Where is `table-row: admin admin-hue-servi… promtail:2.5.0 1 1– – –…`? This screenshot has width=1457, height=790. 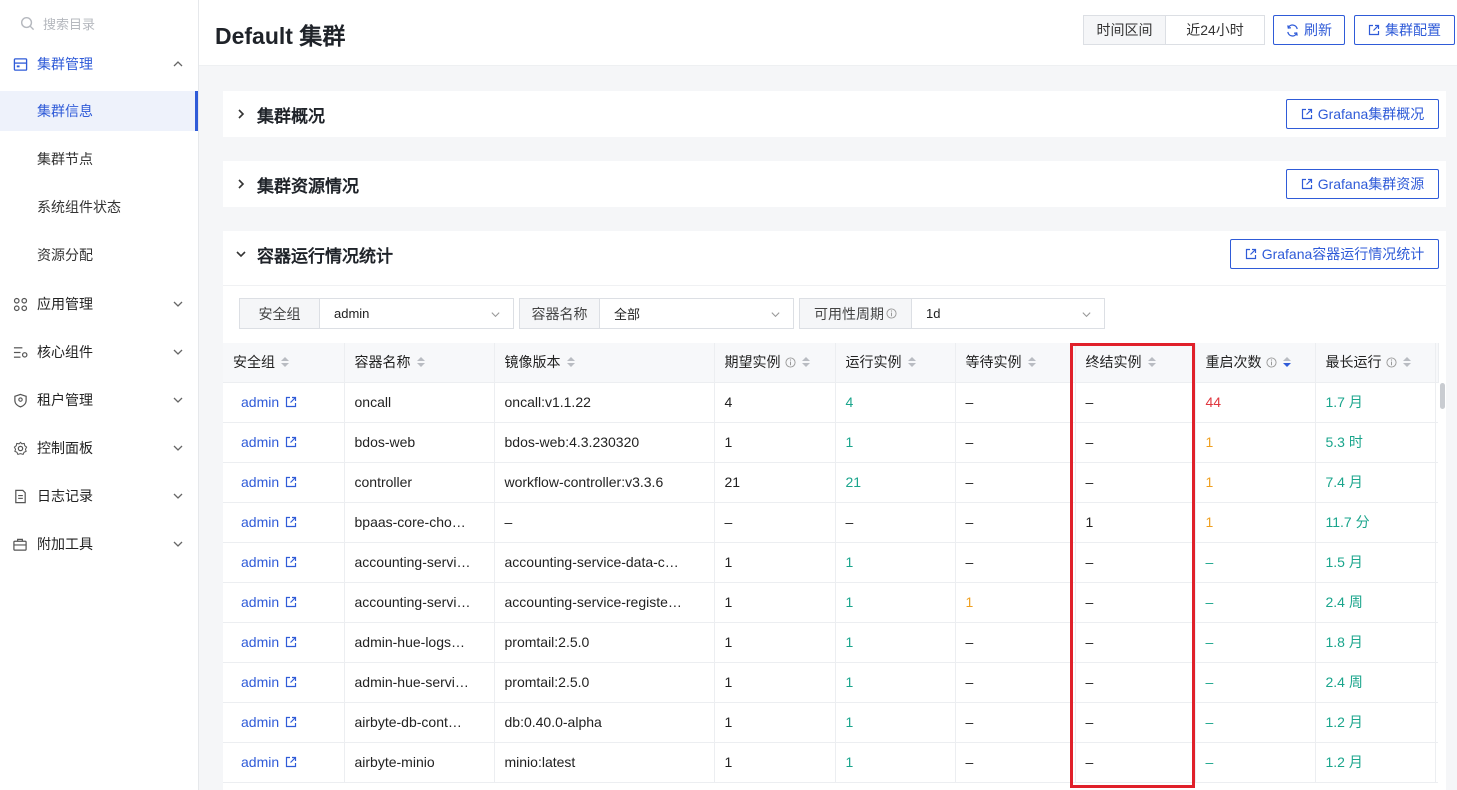 table-row: admin admin-hue-servi… promtail:2.5.0 1 1– – –… is located at coordinates (831, 682).